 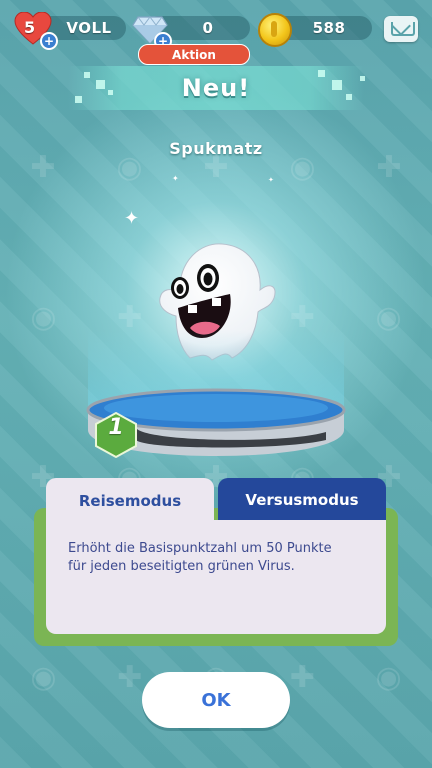 I want to click on tab-versusmodus: Versusmodus, so click(x=302, y=500).